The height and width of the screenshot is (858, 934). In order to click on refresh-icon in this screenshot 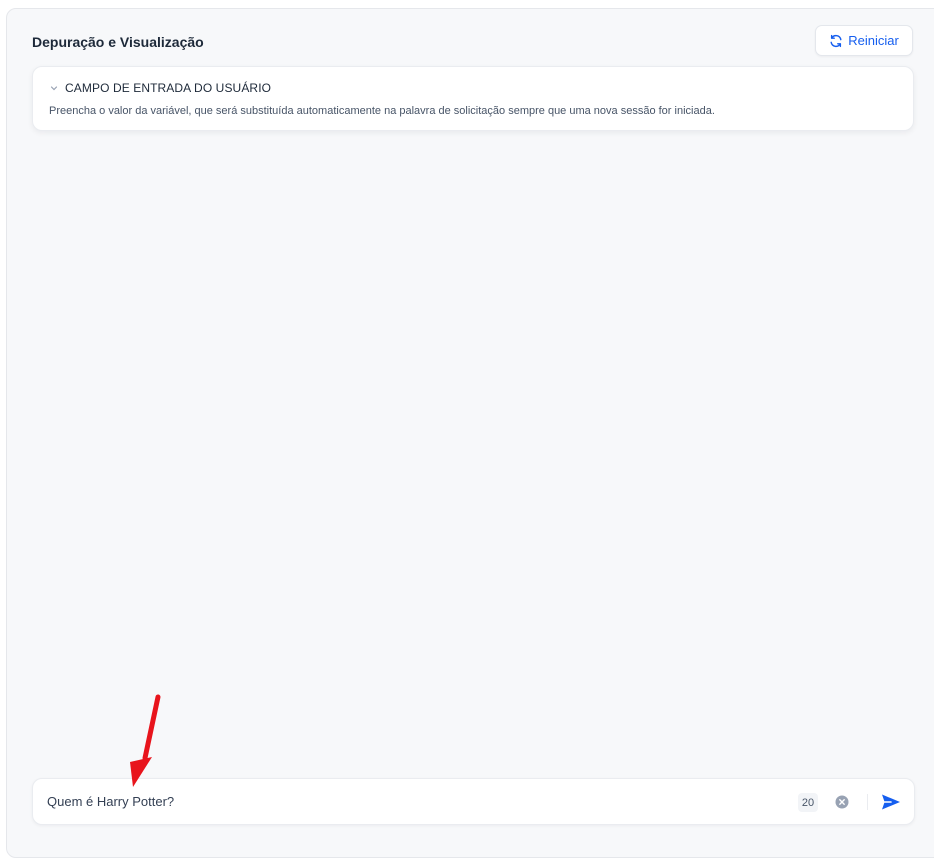, I will do `click(836, 41)`.